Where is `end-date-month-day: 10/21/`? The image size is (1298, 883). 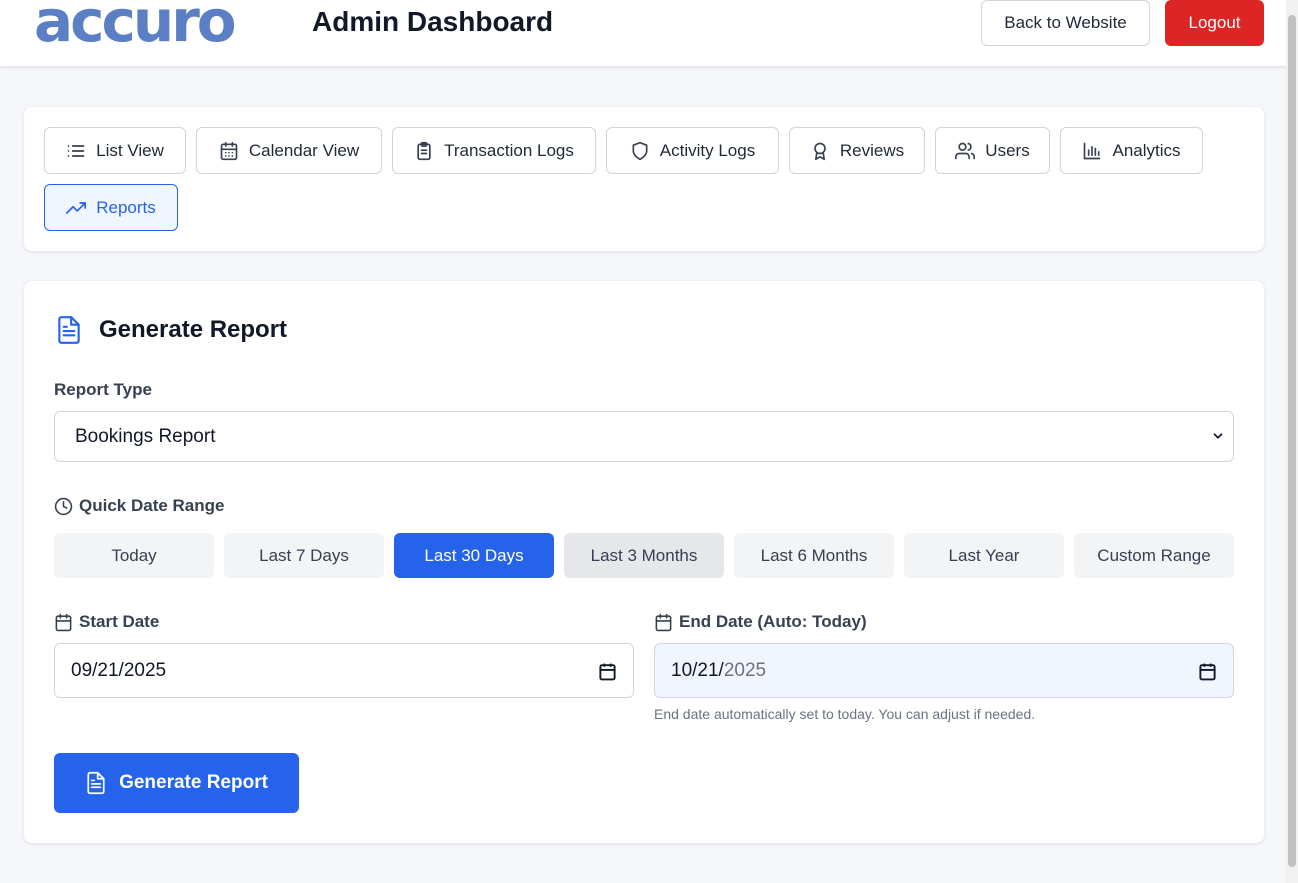
end-date-month-day: 10/21/ is located at coordinates (697, 670).